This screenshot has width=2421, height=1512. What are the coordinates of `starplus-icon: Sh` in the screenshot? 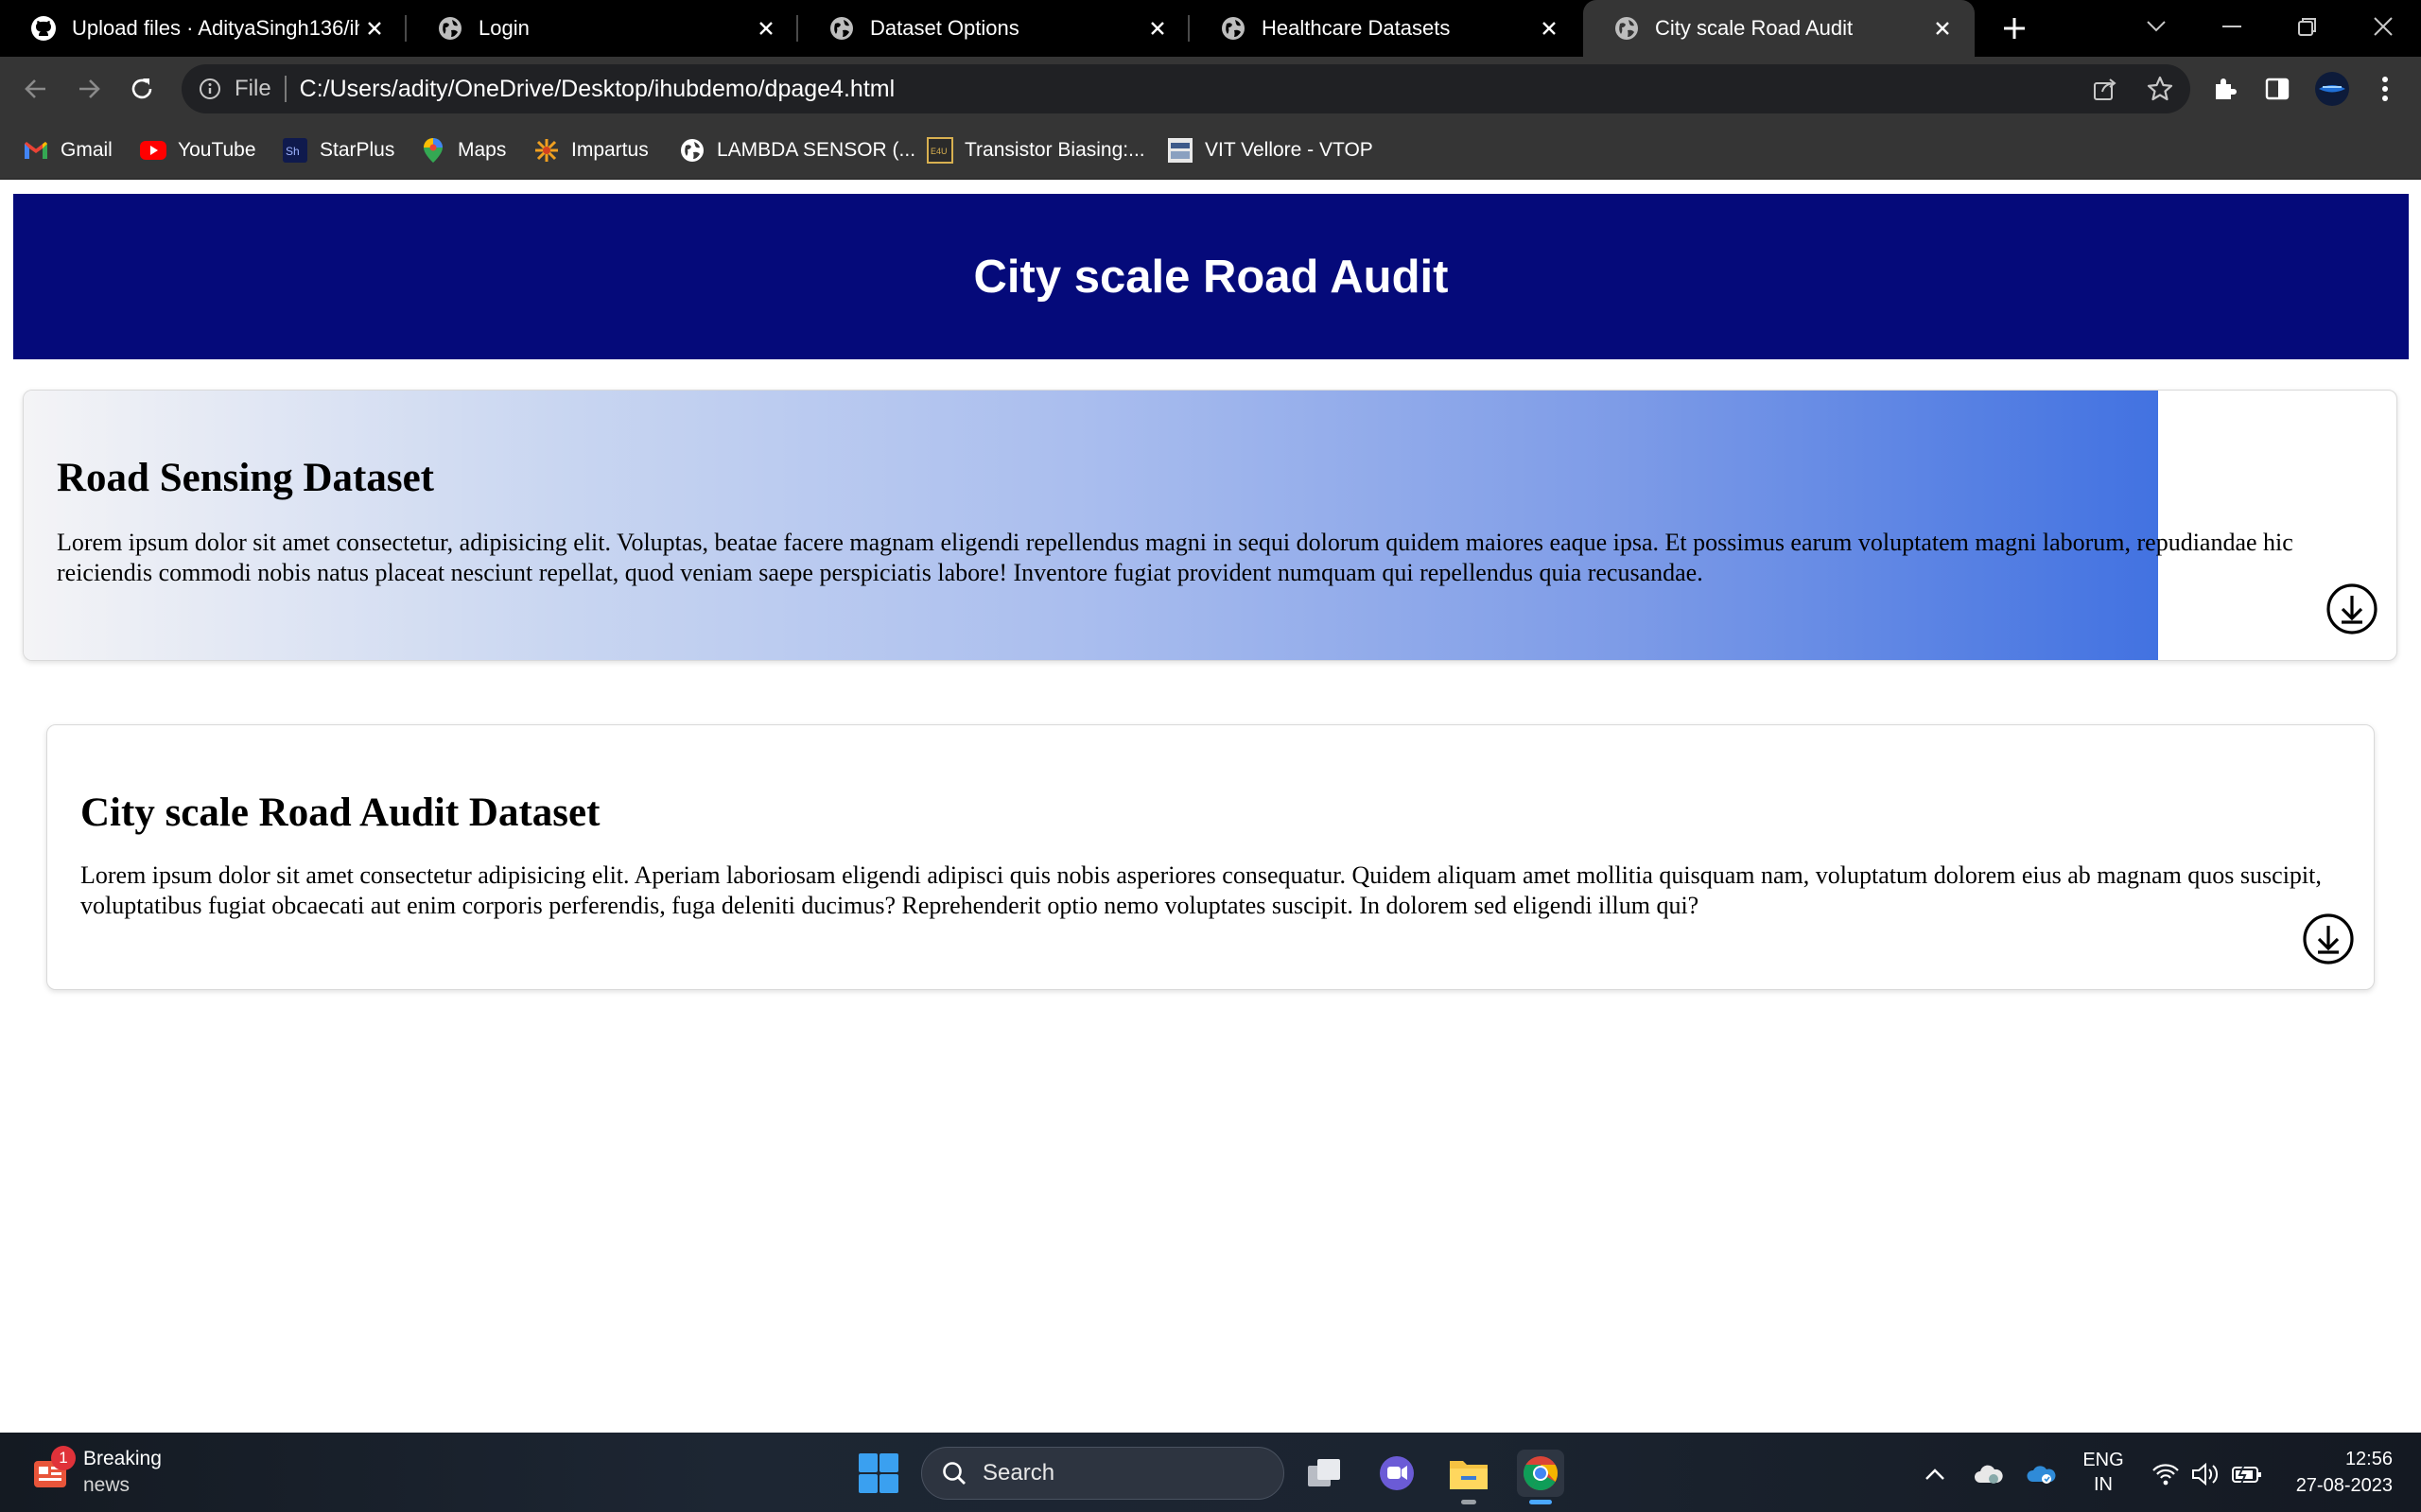 It's located at (295, 150).